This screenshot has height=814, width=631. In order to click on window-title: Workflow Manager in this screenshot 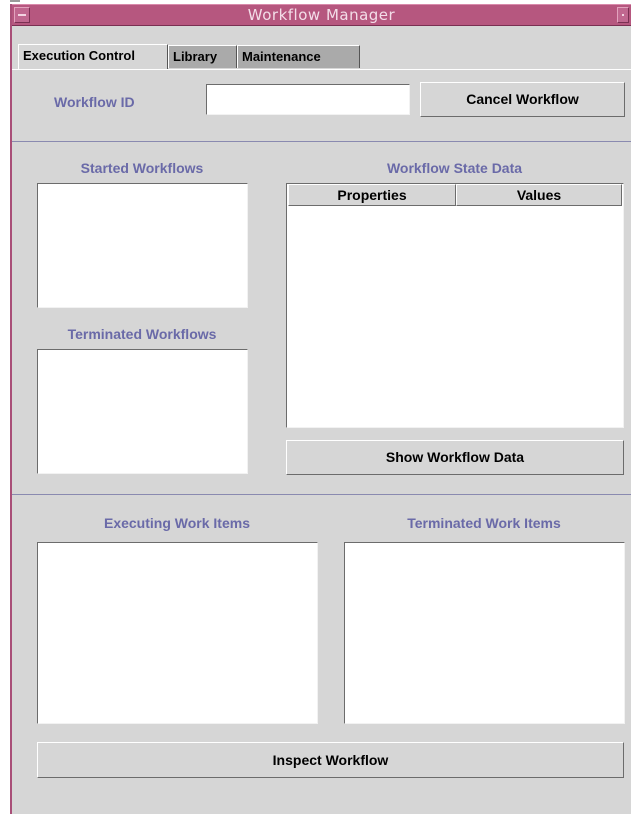, I will do `click(321, 15)`.